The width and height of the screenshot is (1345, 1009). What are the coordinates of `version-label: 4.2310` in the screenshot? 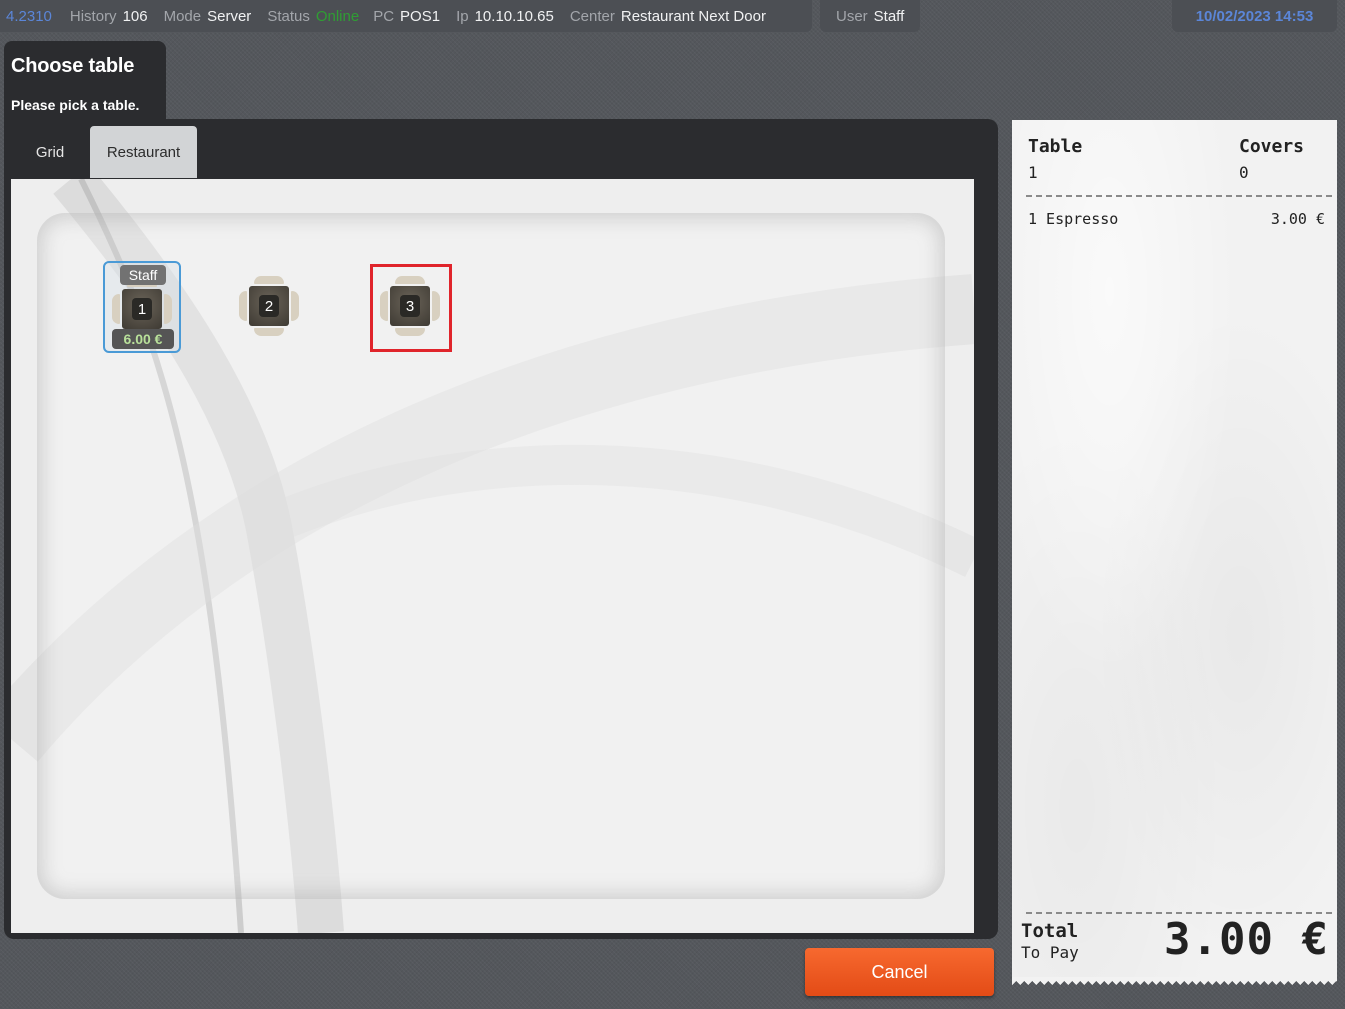 It's located at (29, 16).